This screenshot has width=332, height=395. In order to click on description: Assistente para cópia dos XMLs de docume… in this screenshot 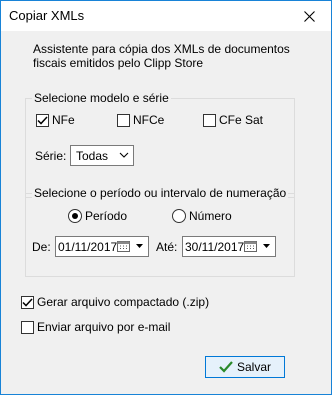, I will do `click(163, 56)`.